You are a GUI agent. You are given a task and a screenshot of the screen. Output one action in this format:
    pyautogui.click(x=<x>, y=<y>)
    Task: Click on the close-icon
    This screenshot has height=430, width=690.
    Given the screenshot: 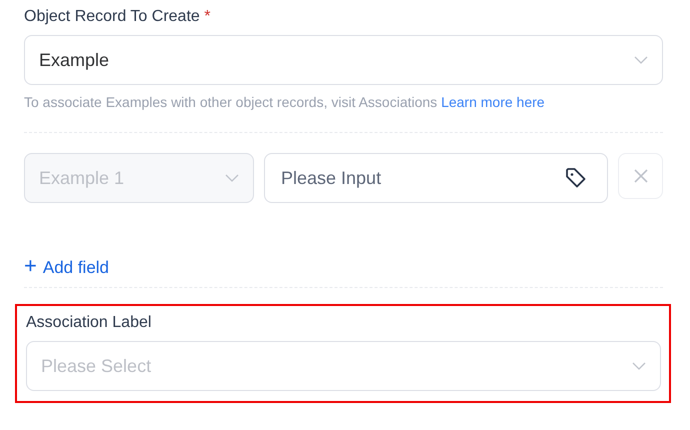 What is the action you would take?
    pyautogui.click(x=640, y=176)
    